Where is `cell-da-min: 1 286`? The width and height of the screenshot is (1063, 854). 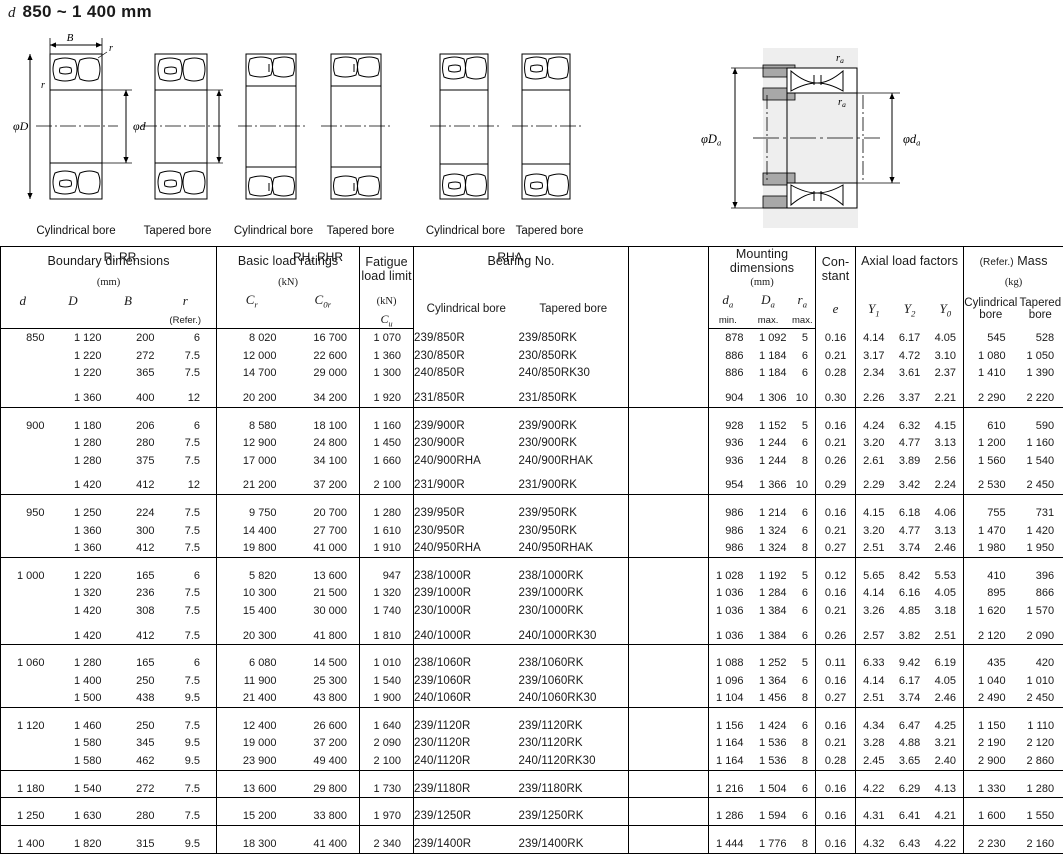 cell-da-min: 1 286 is located at coordinates (728, 816).